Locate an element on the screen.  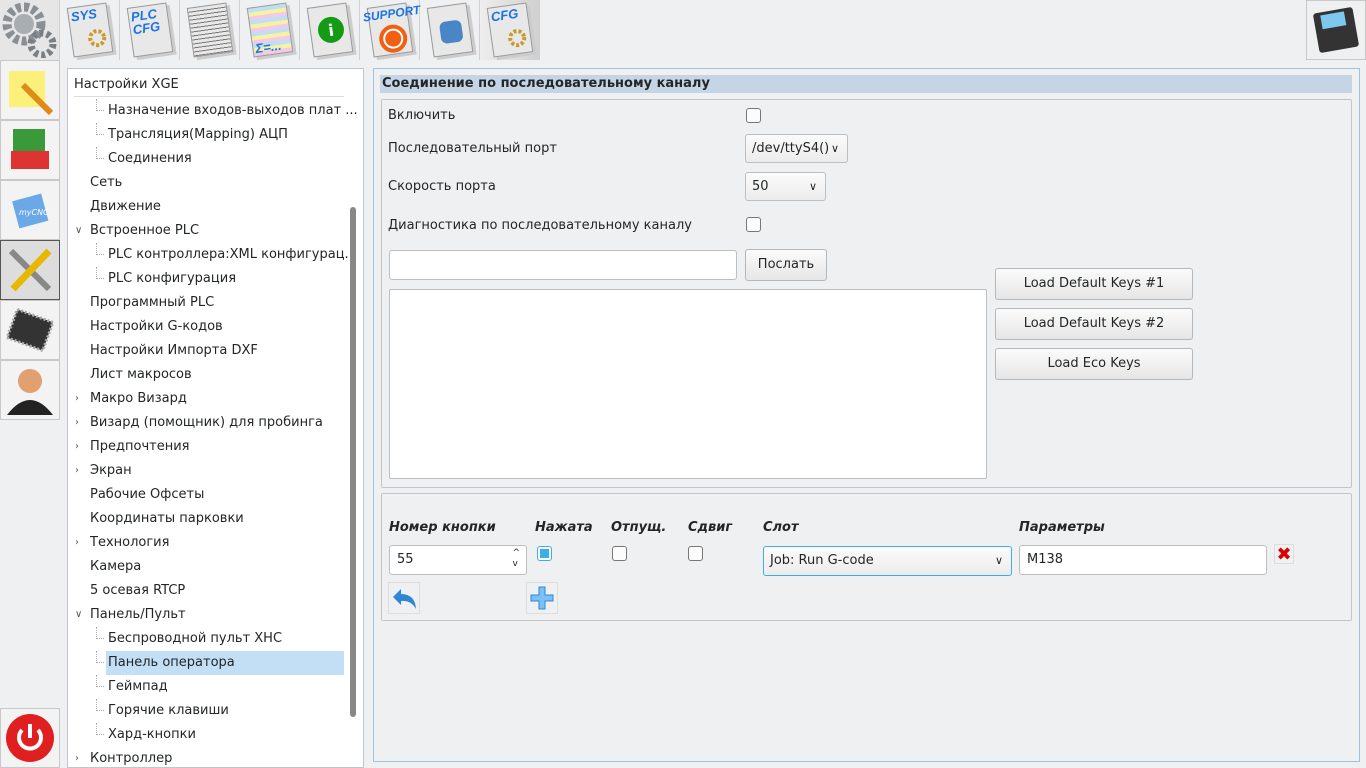
tree-item: Сеть is located at coordinates (106, 183).